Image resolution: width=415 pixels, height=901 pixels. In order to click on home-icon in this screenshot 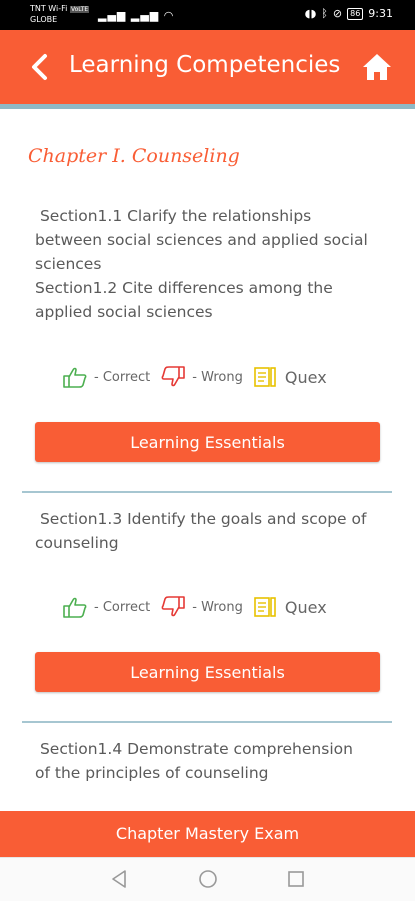, I will do `click(377, 67)`.